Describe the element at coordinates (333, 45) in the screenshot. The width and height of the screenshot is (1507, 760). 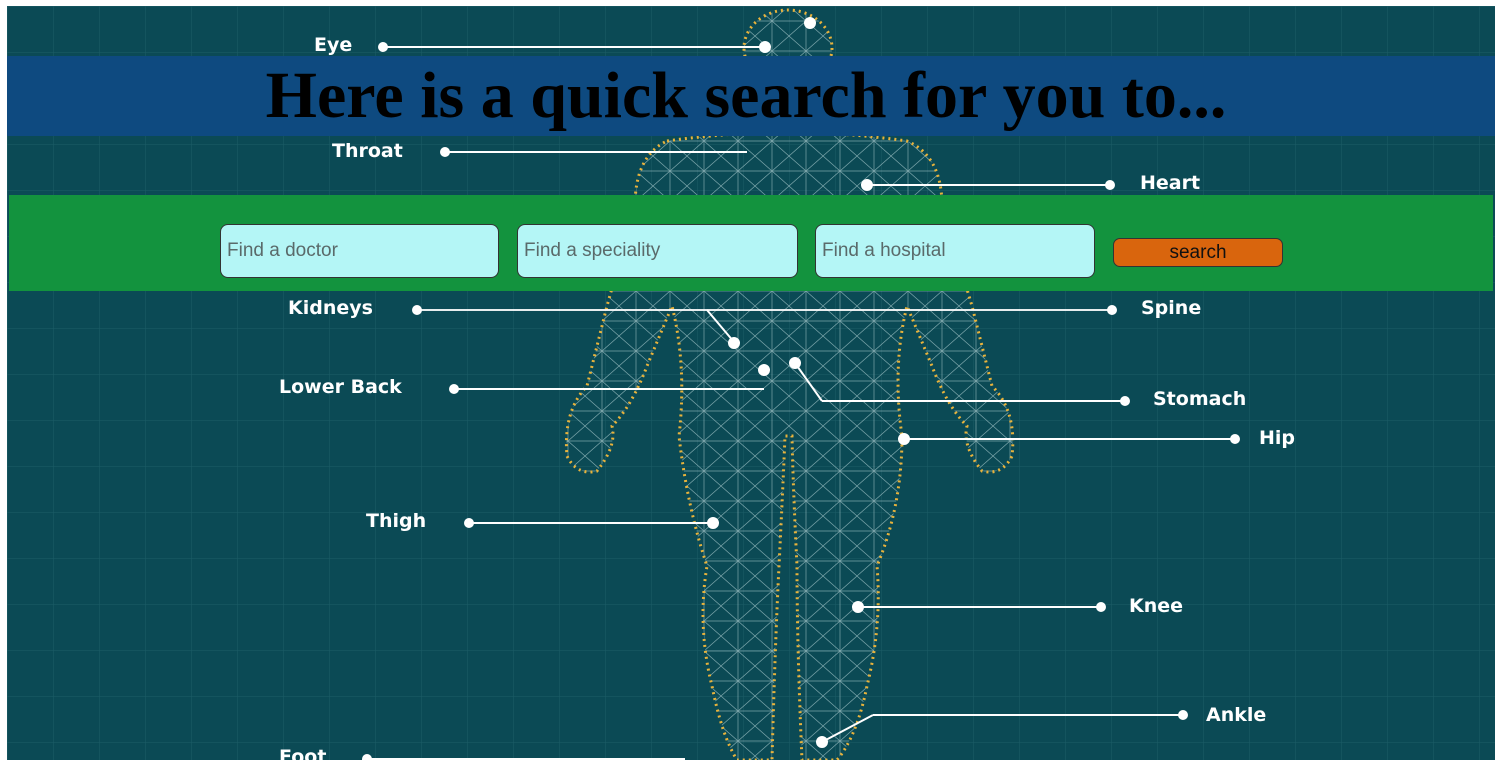
I see `label-eye: Eye` at that location.